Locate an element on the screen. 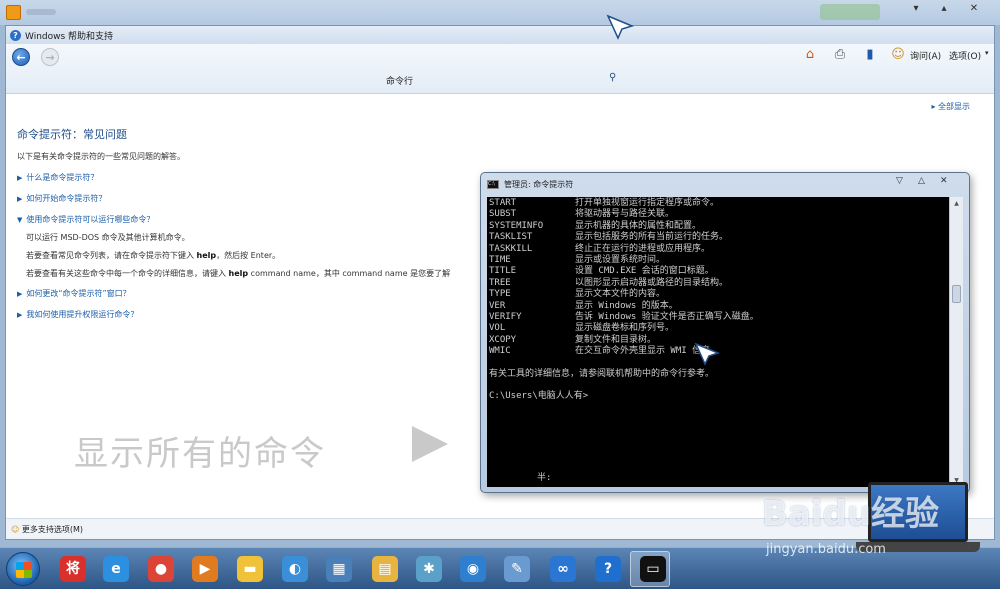 This screenshot has height=589, width=1000. help-toolbar: ← → 命令行 ⚲ ⌂ ⎙ ▮ ☺ 询问(A) 选项(O) ▾ is located at coordinates (500, 69).